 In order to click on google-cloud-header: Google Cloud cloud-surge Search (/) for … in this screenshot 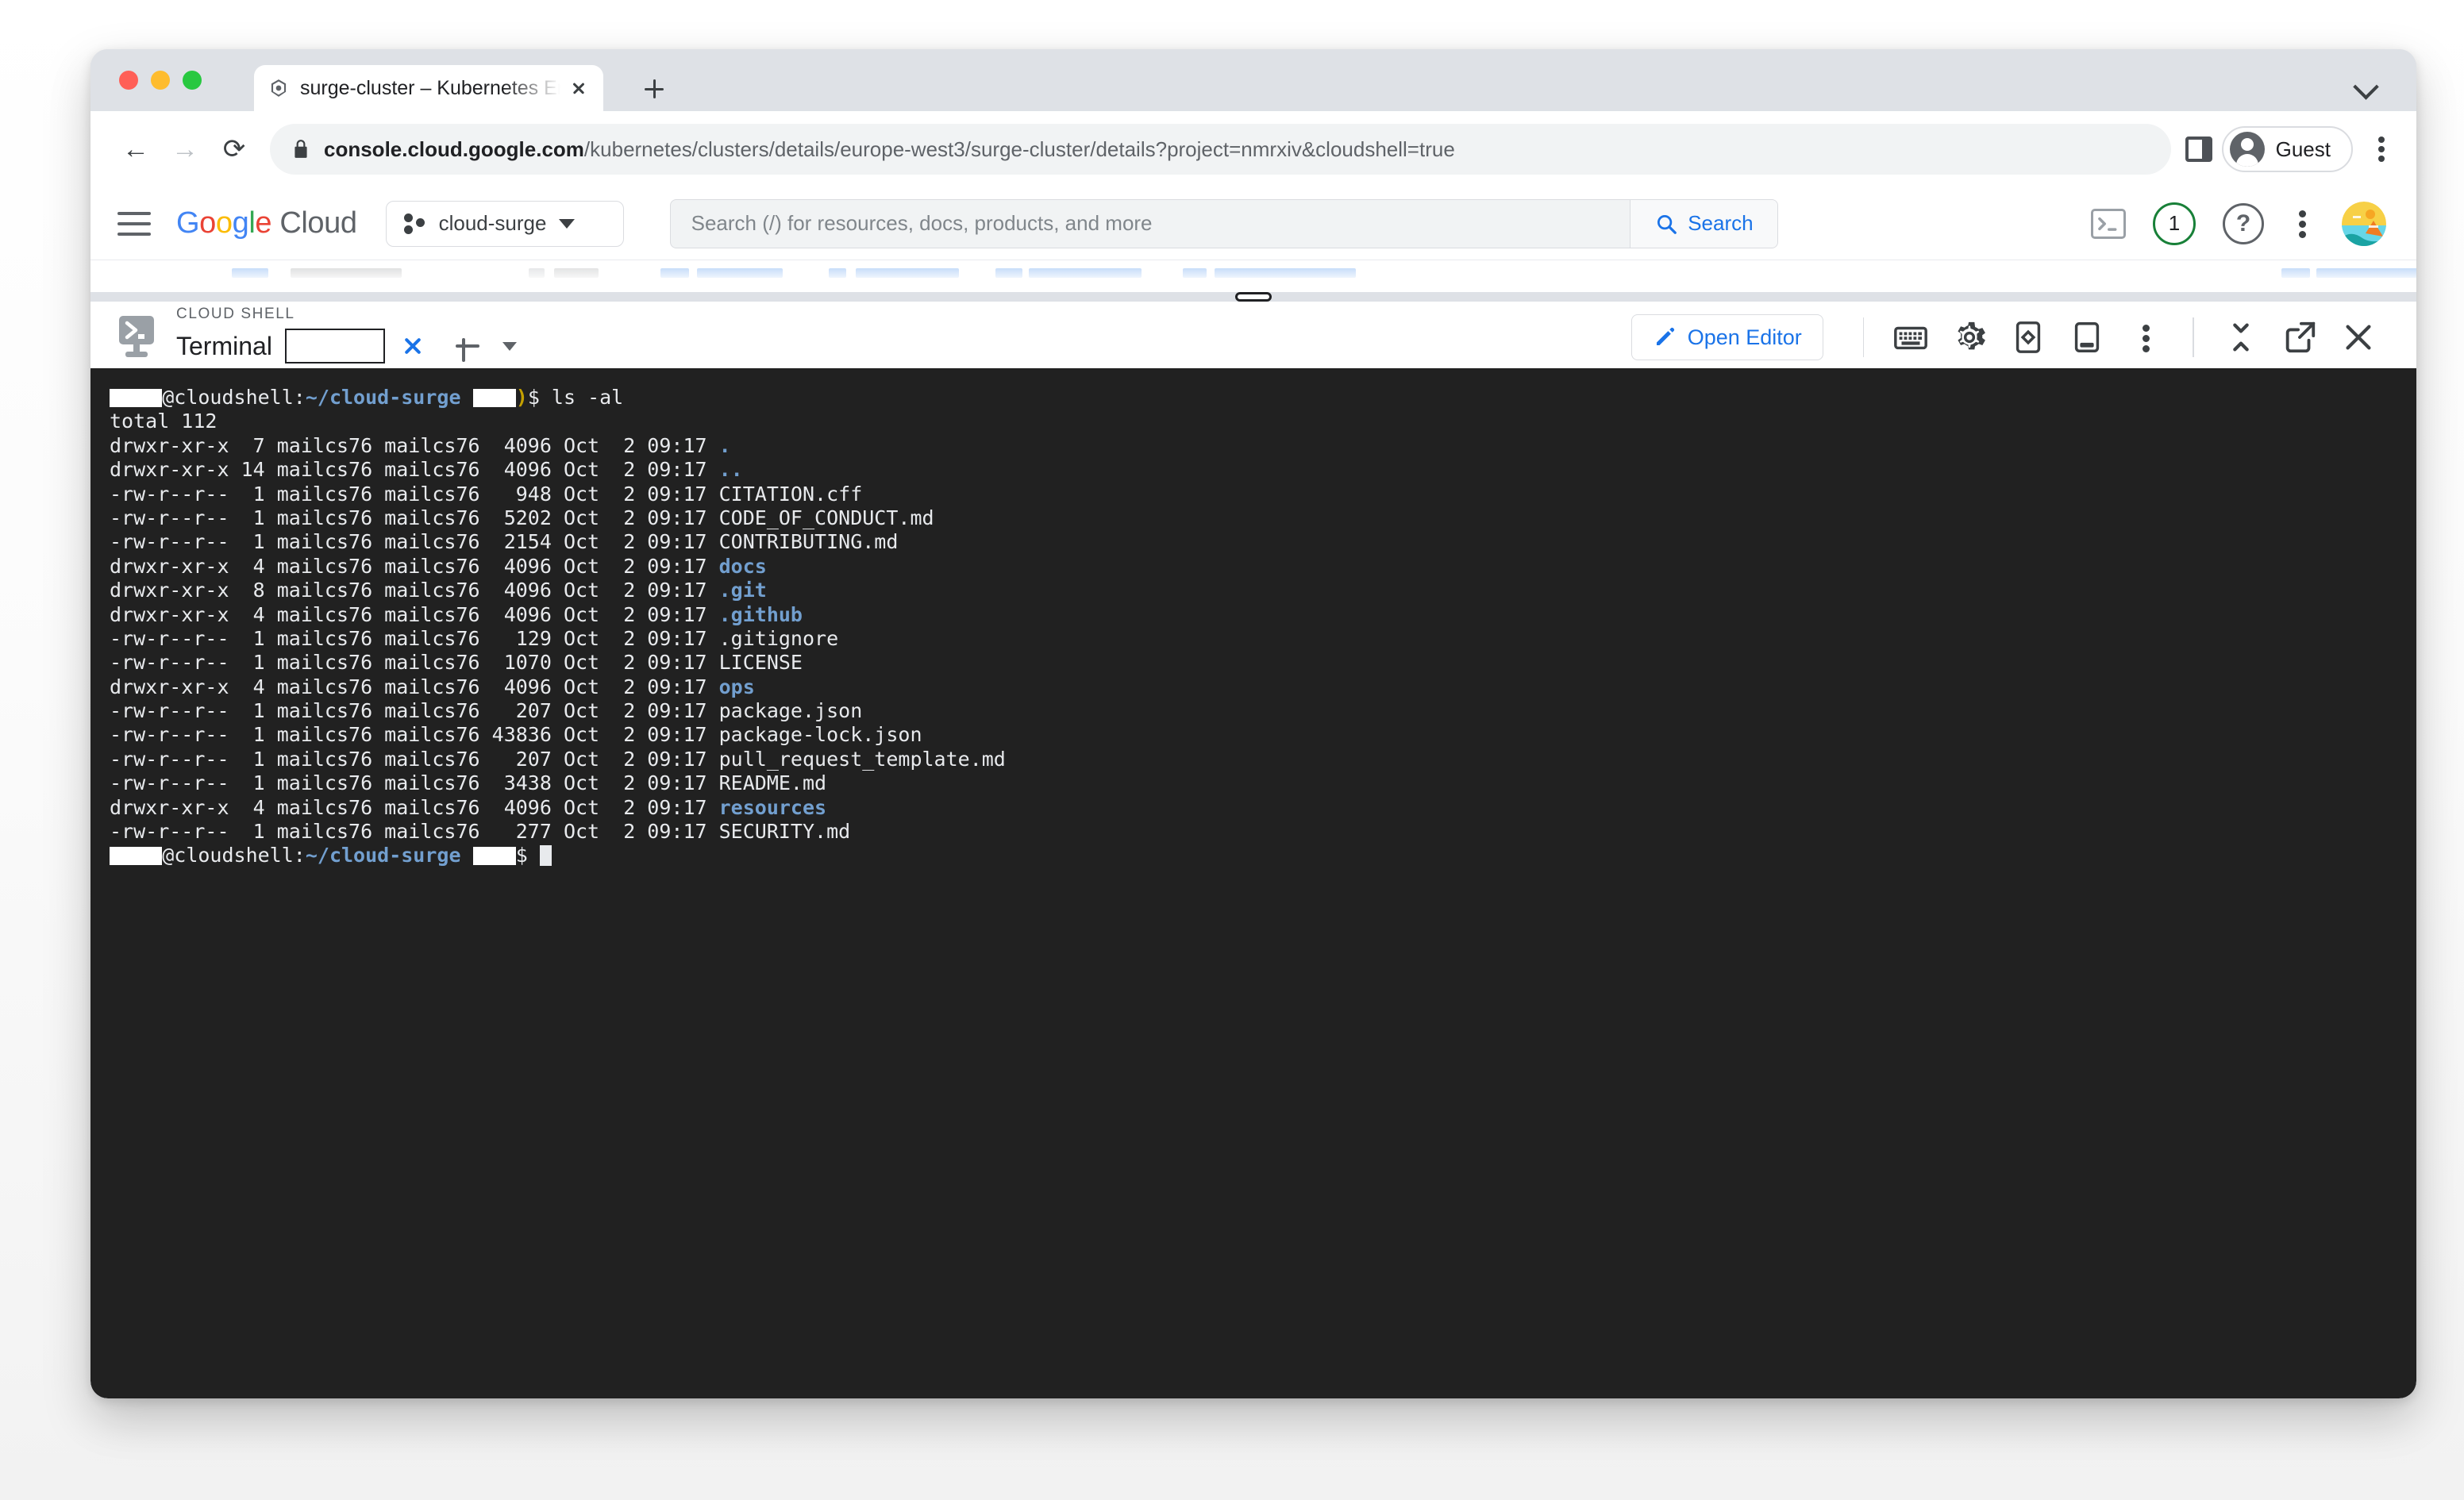, I will do `click(1253, 223)`.